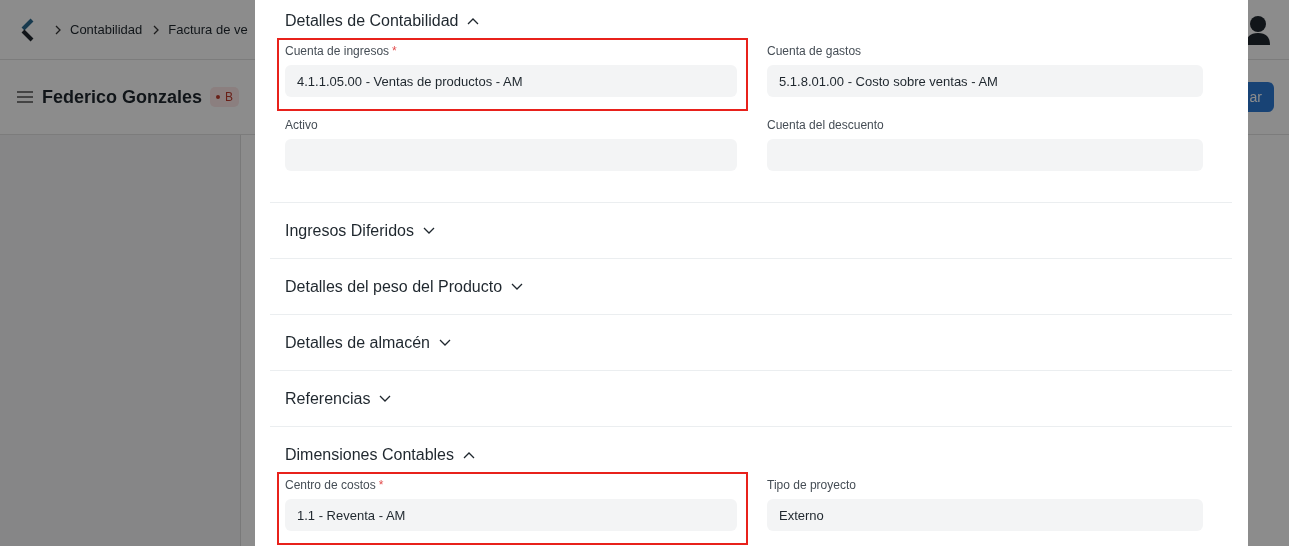 This screenshot has height=546, width=1289. Describe the element at coordinates (1258, 29) in the screenshot. I see `user-avatar-icon` at that location.